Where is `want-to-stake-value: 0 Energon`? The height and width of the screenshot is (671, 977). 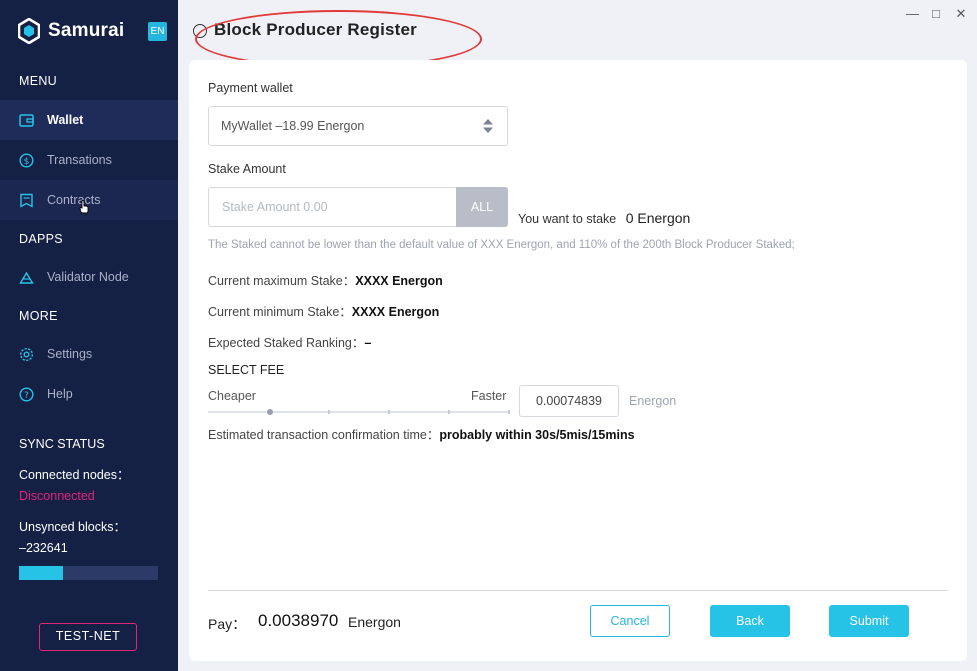
want-to-stake-value: 0 Energon is located at coordinates (658, 218).